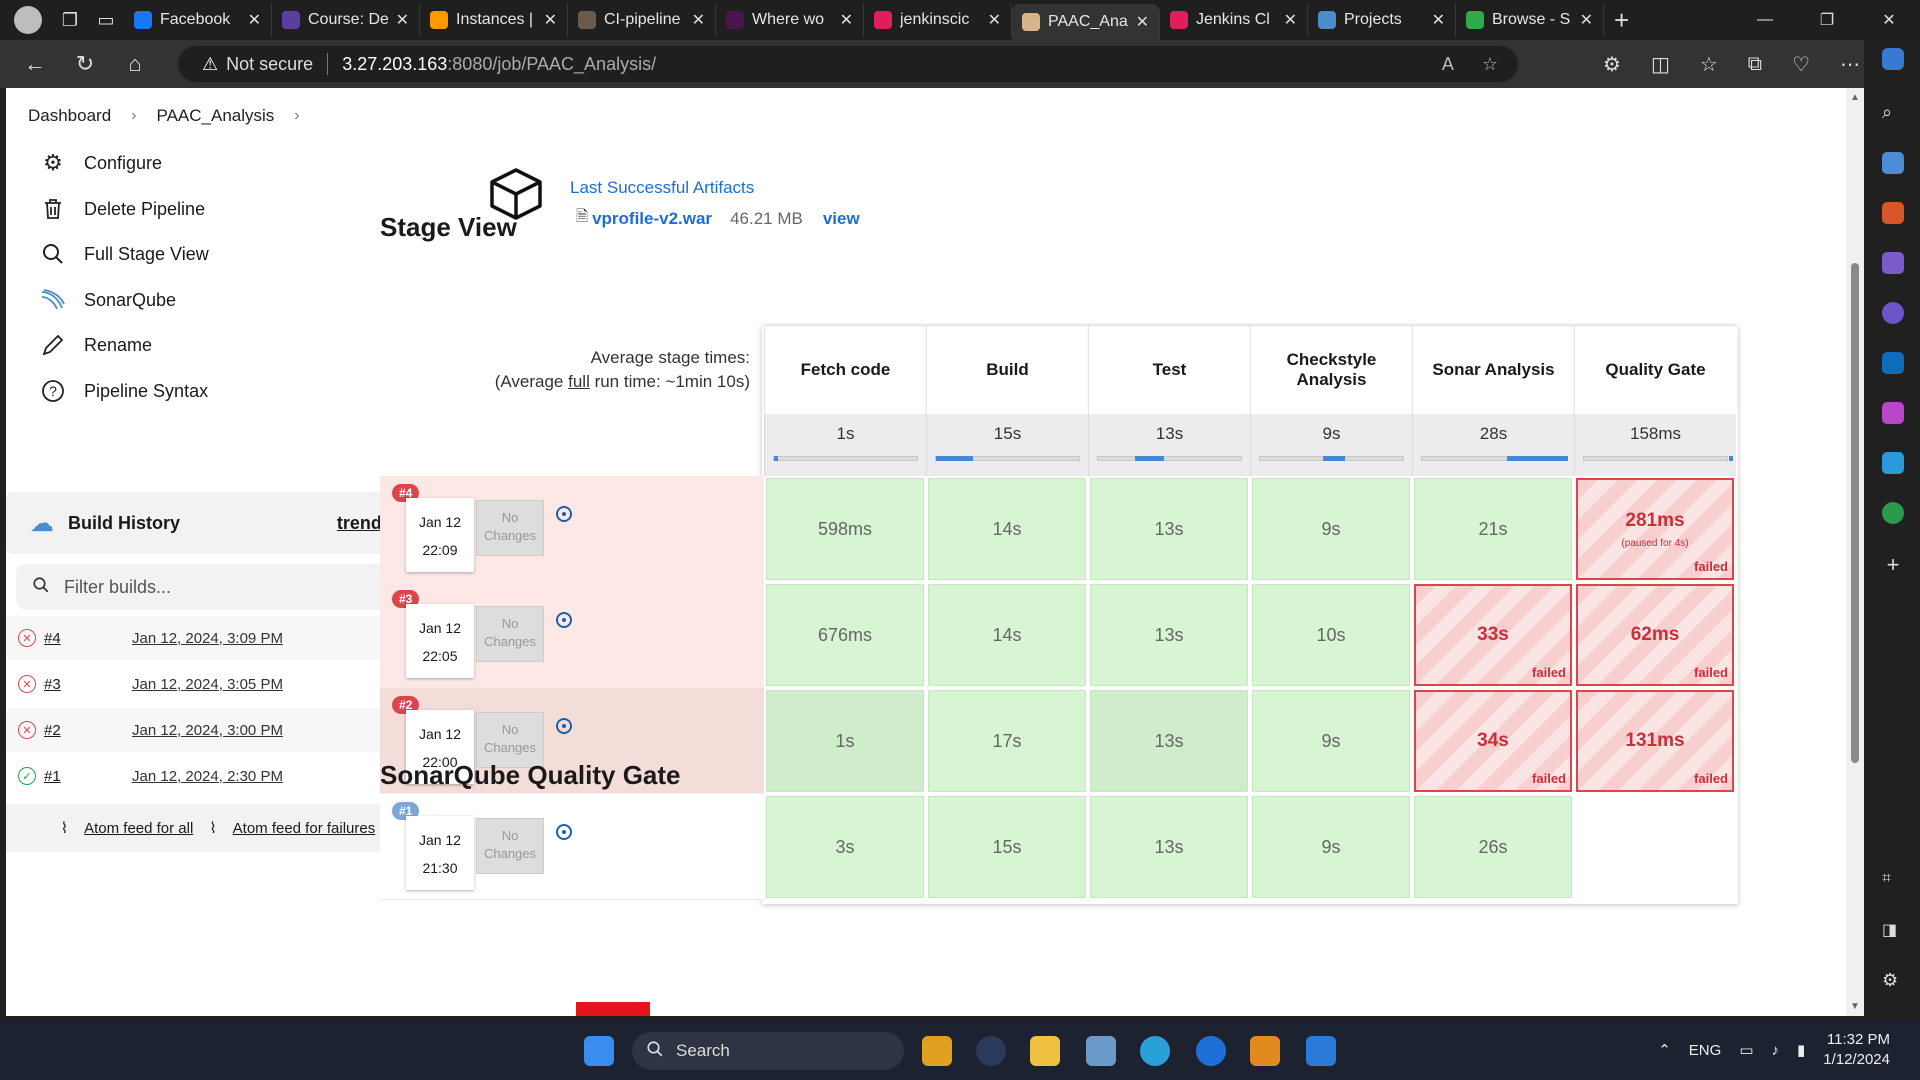  What do you see at coordinates (1655, 529) in the screenshot?
I see `stage-cell: 281ms (paused for 4s) failed` at bounding box center [1655, 529].